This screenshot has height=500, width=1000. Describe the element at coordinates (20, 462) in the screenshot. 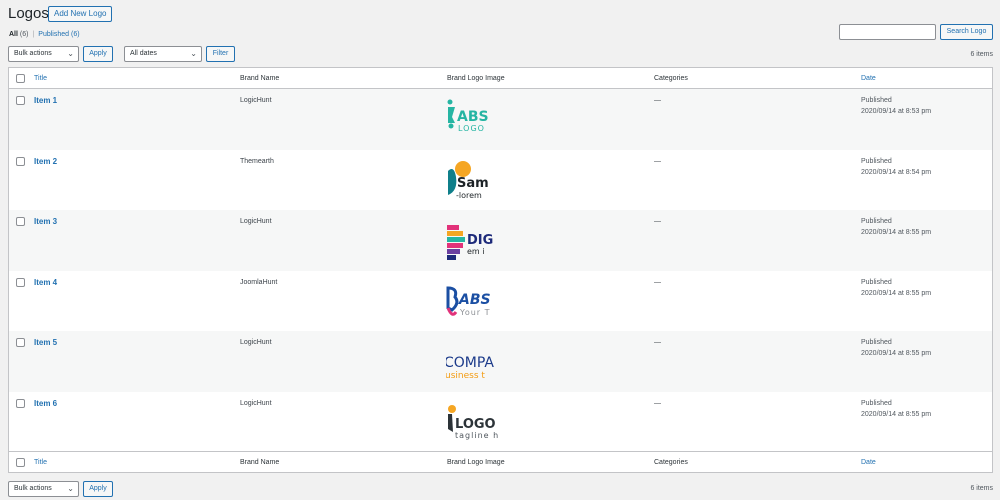

I see `select-all-checkbox-bottom` at that location.